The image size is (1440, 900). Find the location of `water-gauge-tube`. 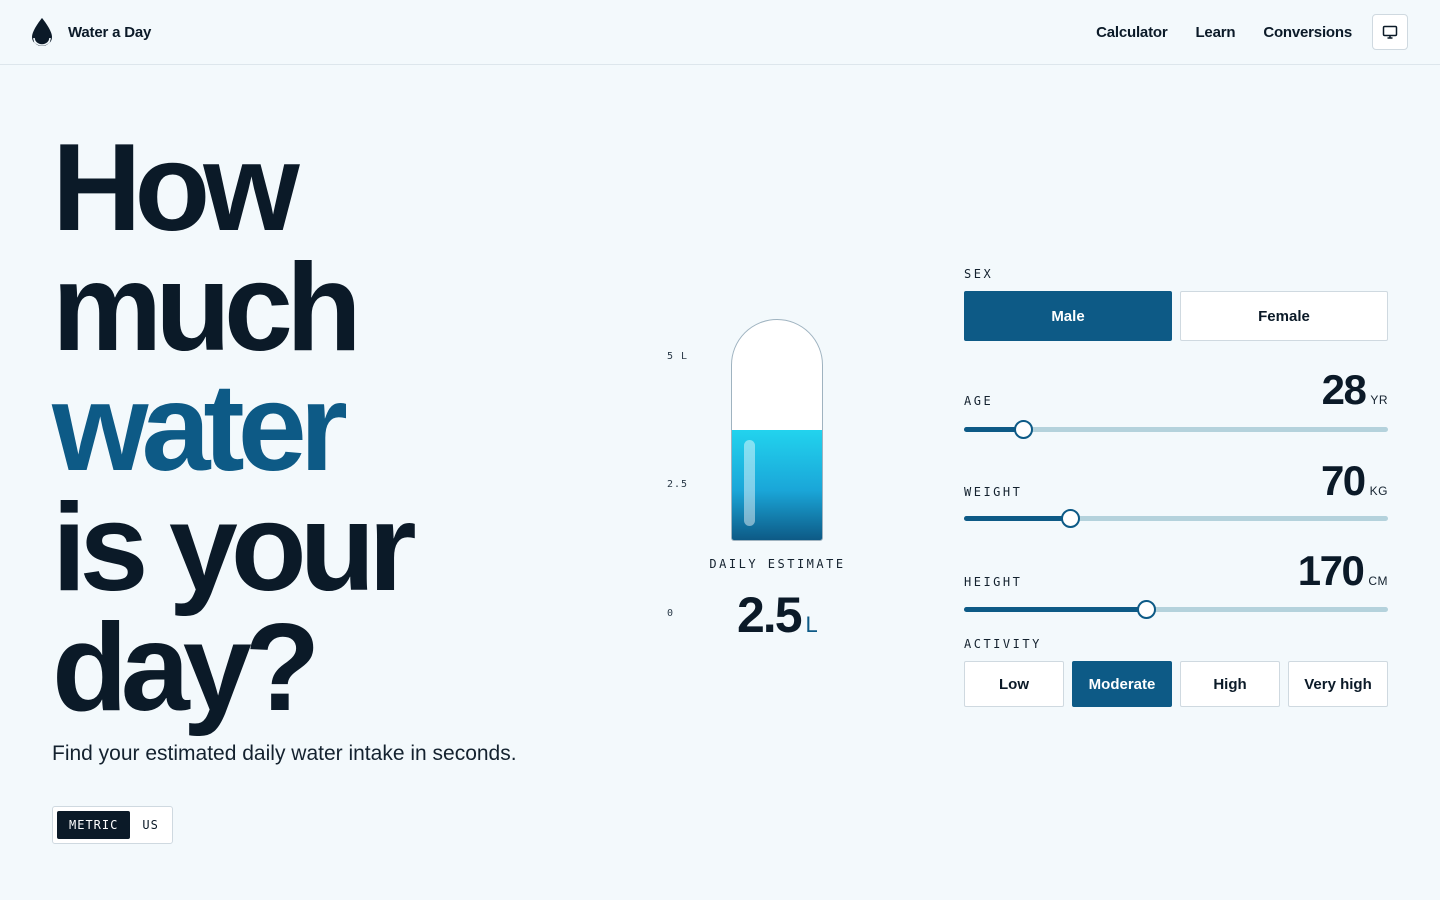

water-gauge-tube is located at coordinates (777, 430).